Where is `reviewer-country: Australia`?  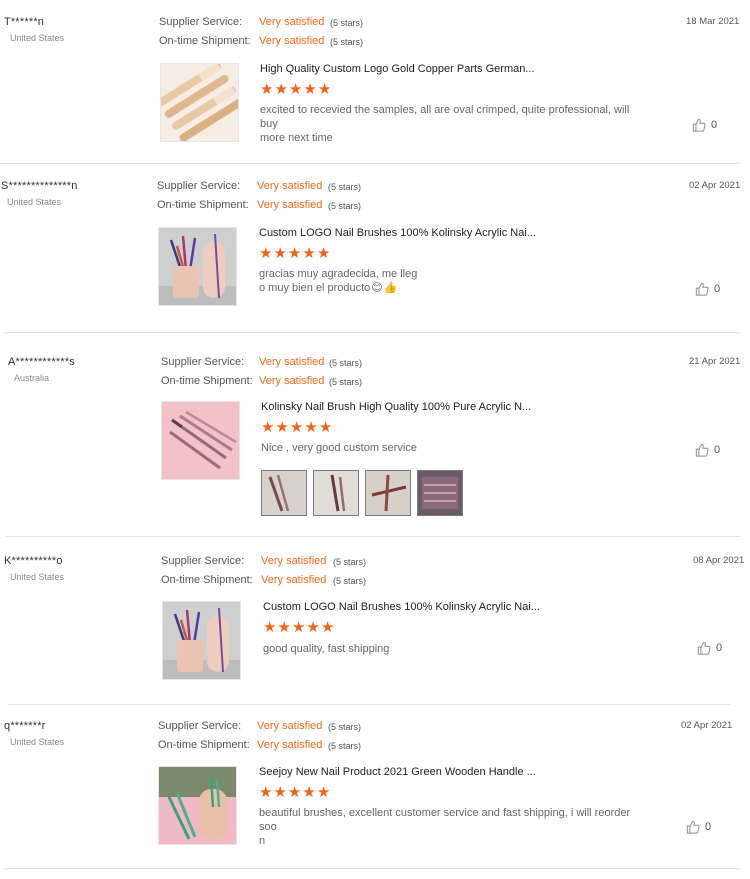 reviewer-country: Australia is located at coordinates (32, 378).